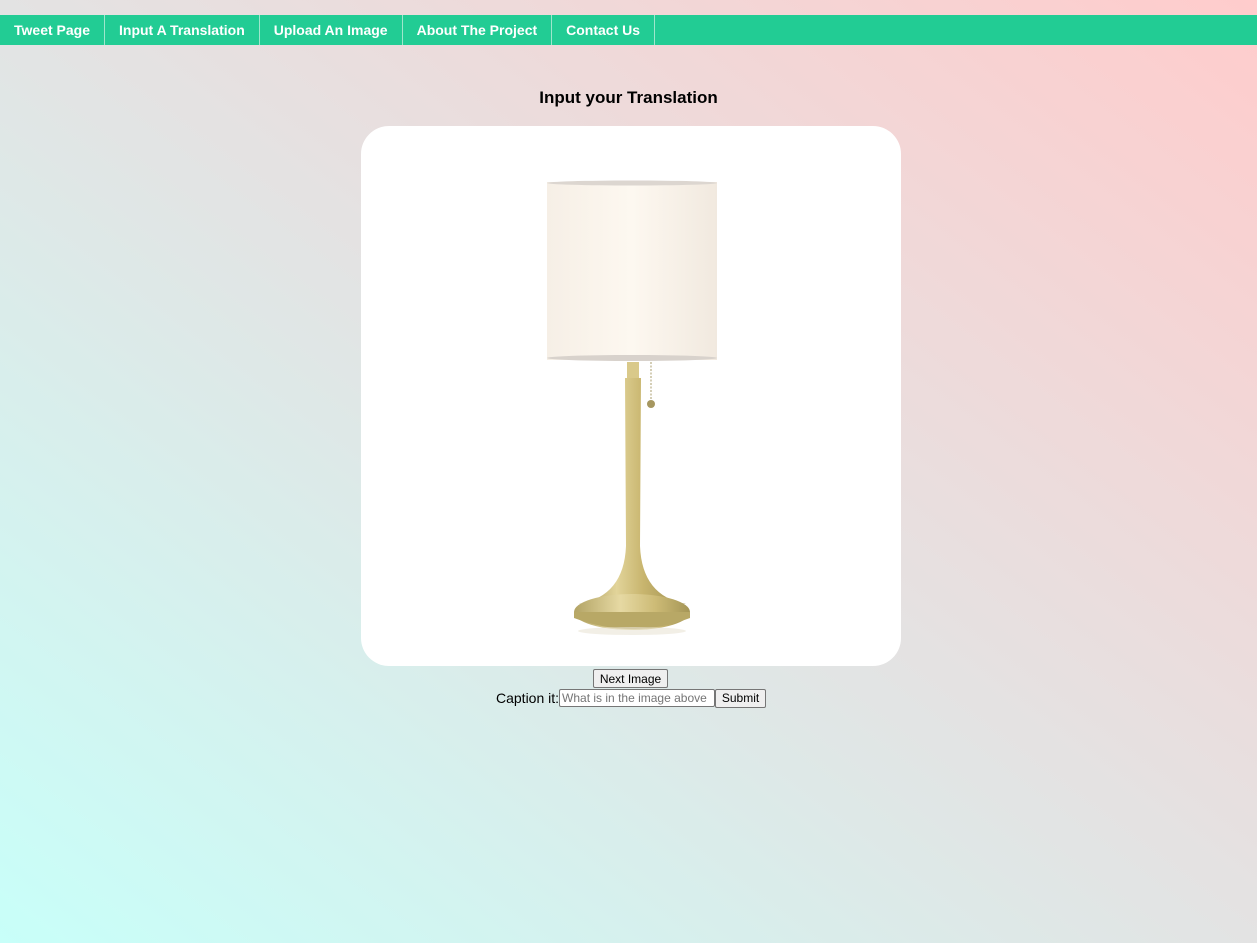 The height and width of the screenshot is (943, 1257). I want to click on caption-label: Caption it:, so click(528, 698).